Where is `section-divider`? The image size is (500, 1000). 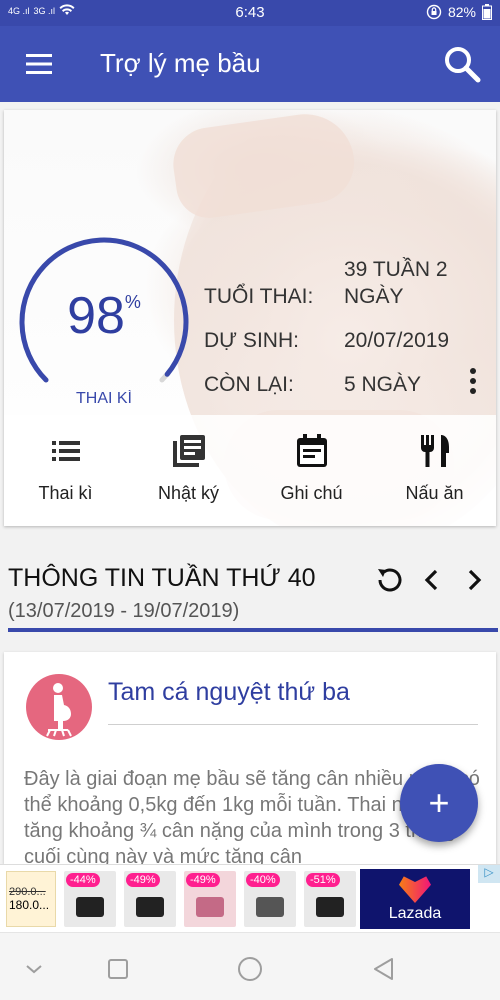 section-divider is located at coordinates (253, 630).